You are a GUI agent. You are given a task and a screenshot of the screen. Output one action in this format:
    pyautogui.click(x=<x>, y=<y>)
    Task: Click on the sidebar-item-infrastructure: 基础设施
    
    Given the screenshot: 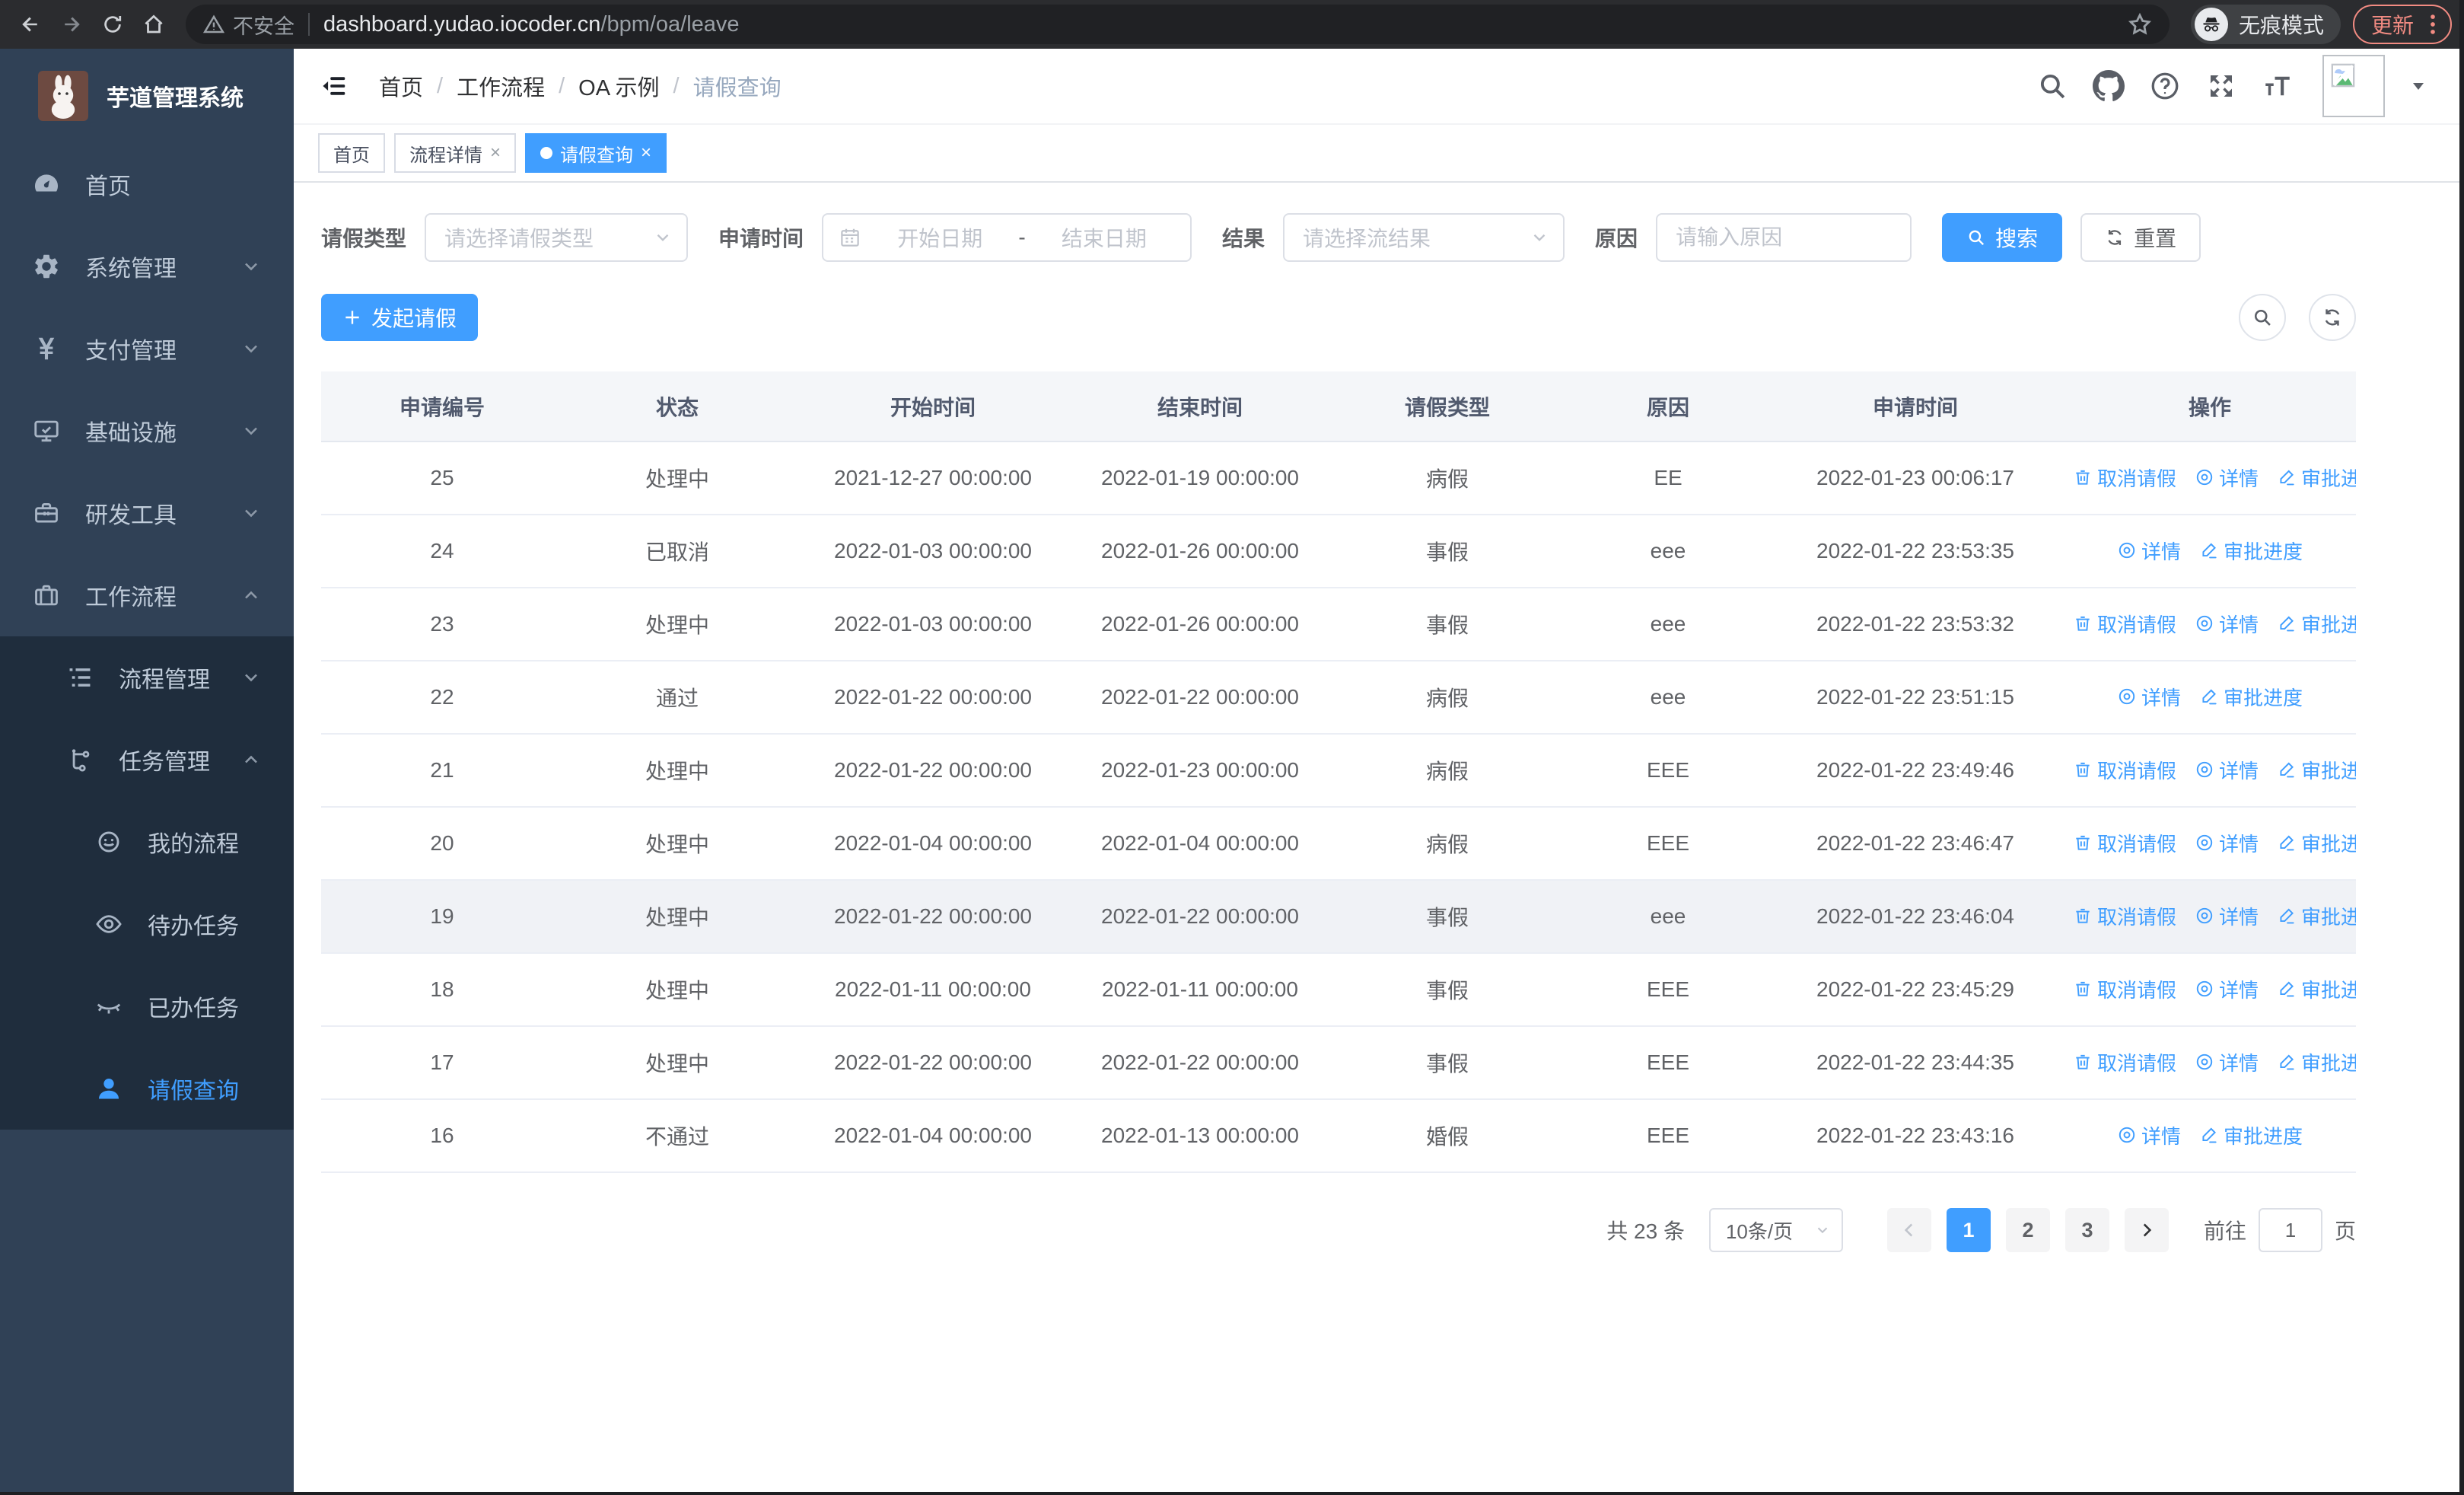 What is the action you would take?
    pyautogui.click(x=147, y=431)
    